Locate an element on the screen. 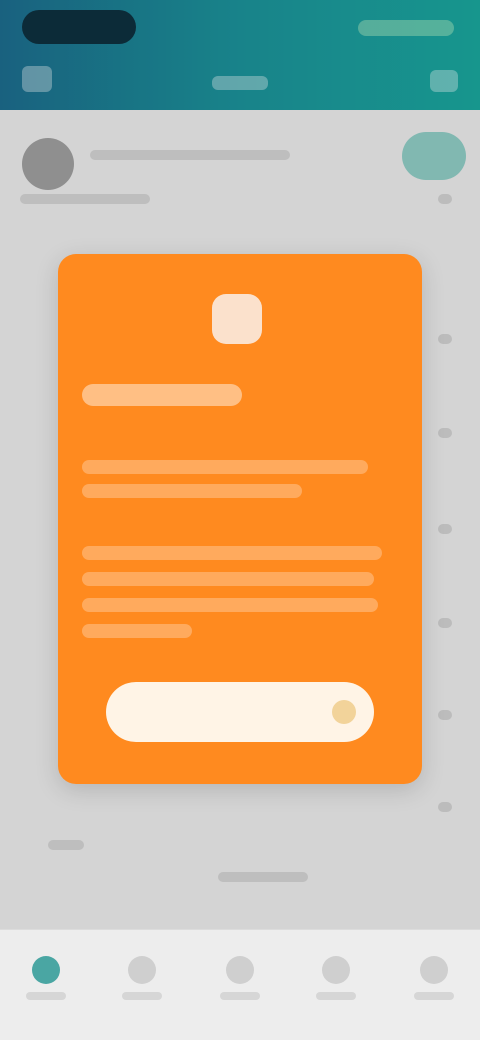 The width and height of the screenshot is (480, 1040). cta-button is located at coordinates (240, 712).